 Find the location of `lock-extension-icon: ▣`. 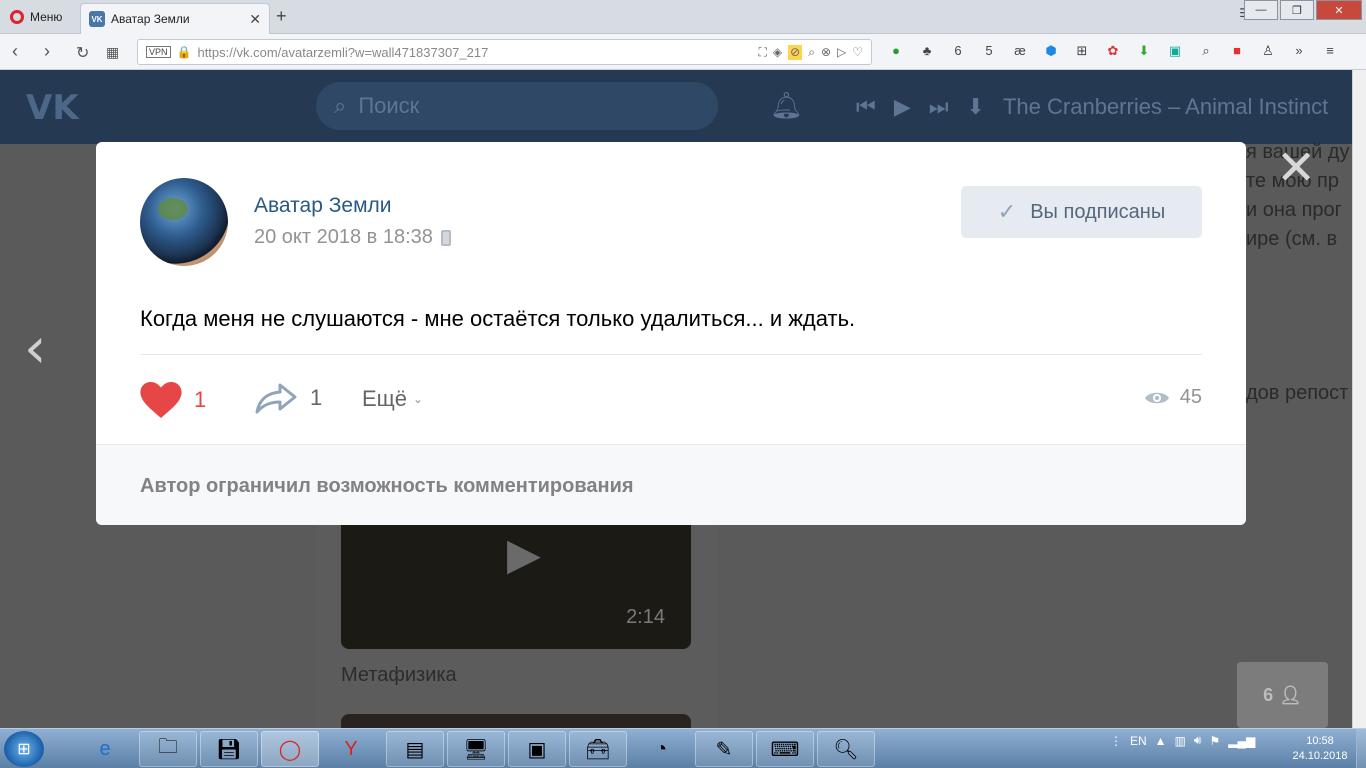

lock-extension-icon: ▣ is located at coordinates (1175, 51).